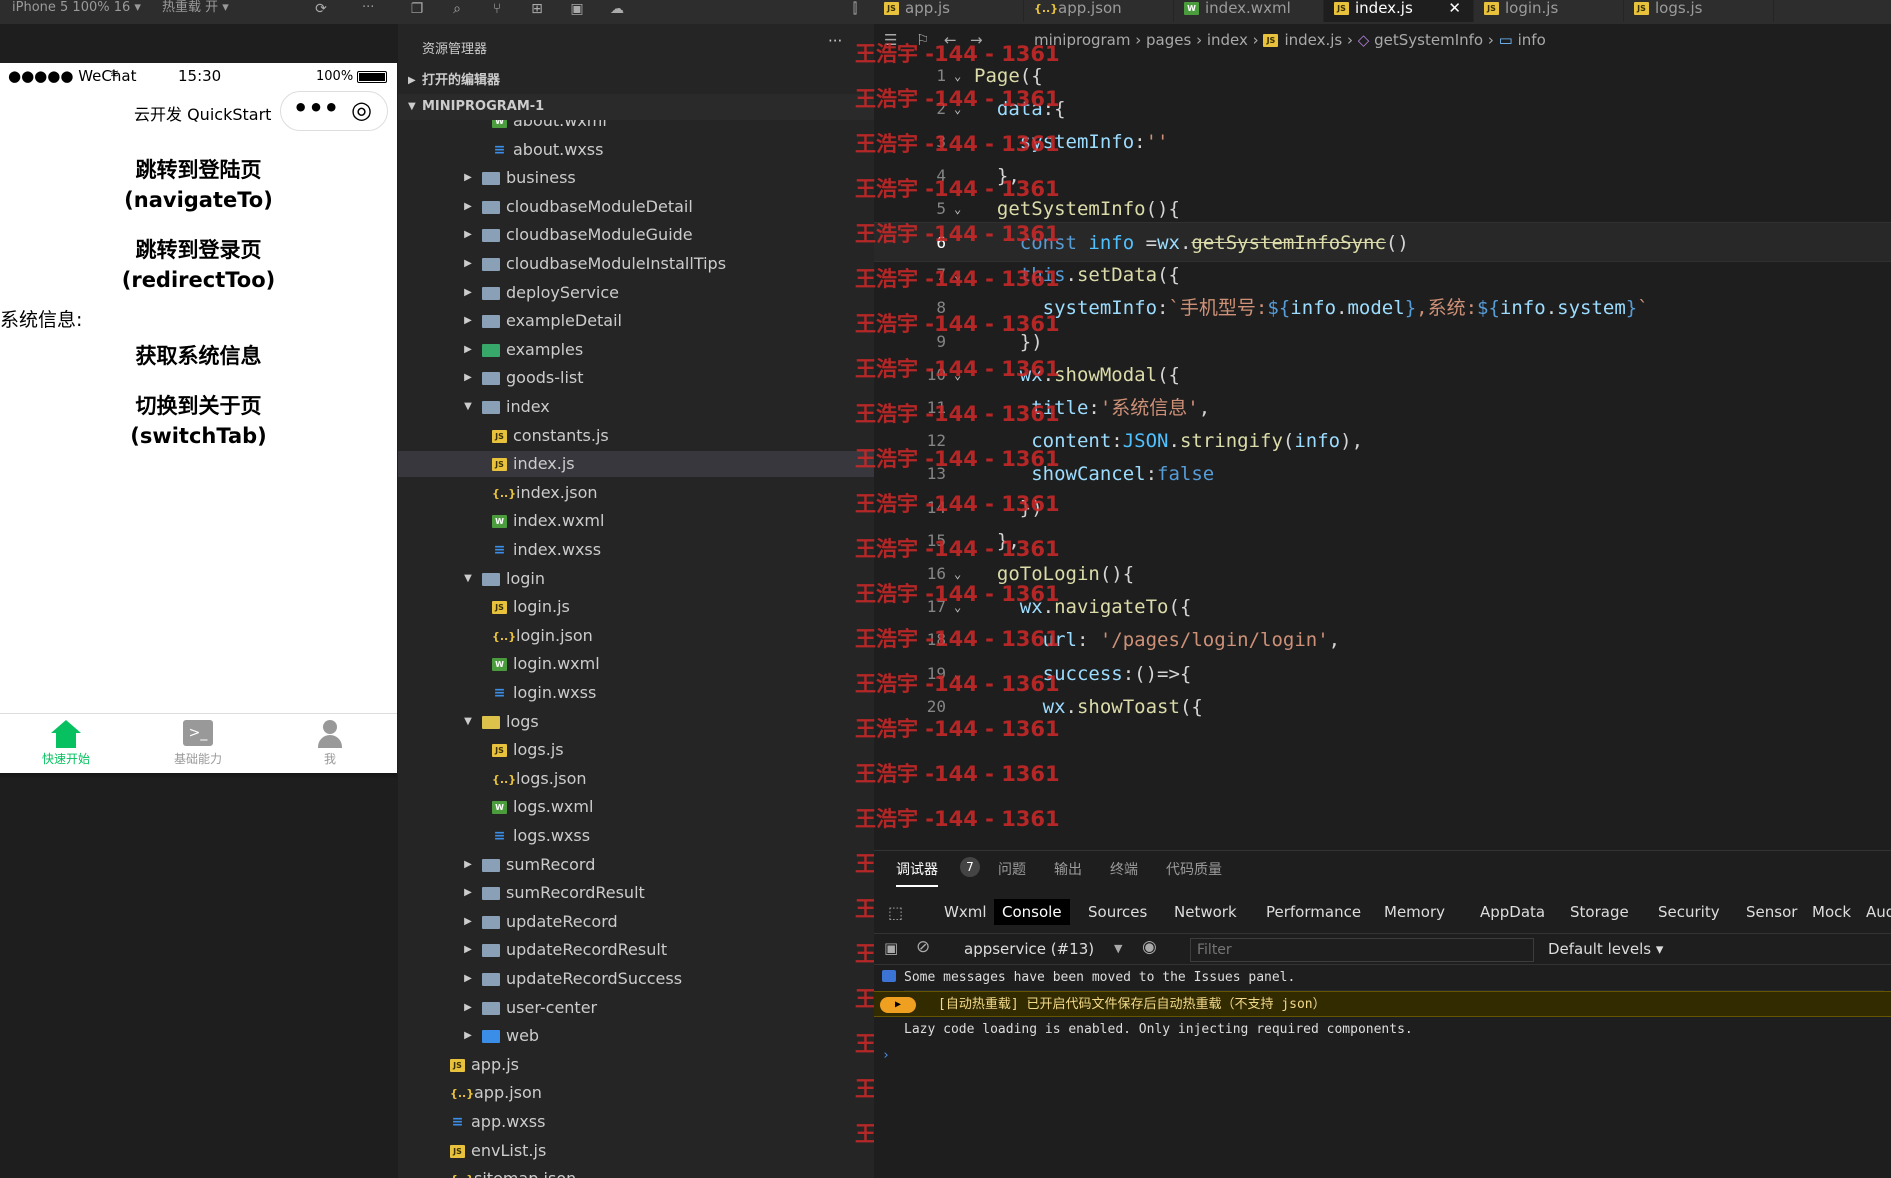 This screenshot has width=1891, height=1178. What do you see at coordinates (198, 185) in the screenshot?
I see `navigate-to-login-button: 跳转到登陆页 (navigateTo)` at bounding box center [198, 185].